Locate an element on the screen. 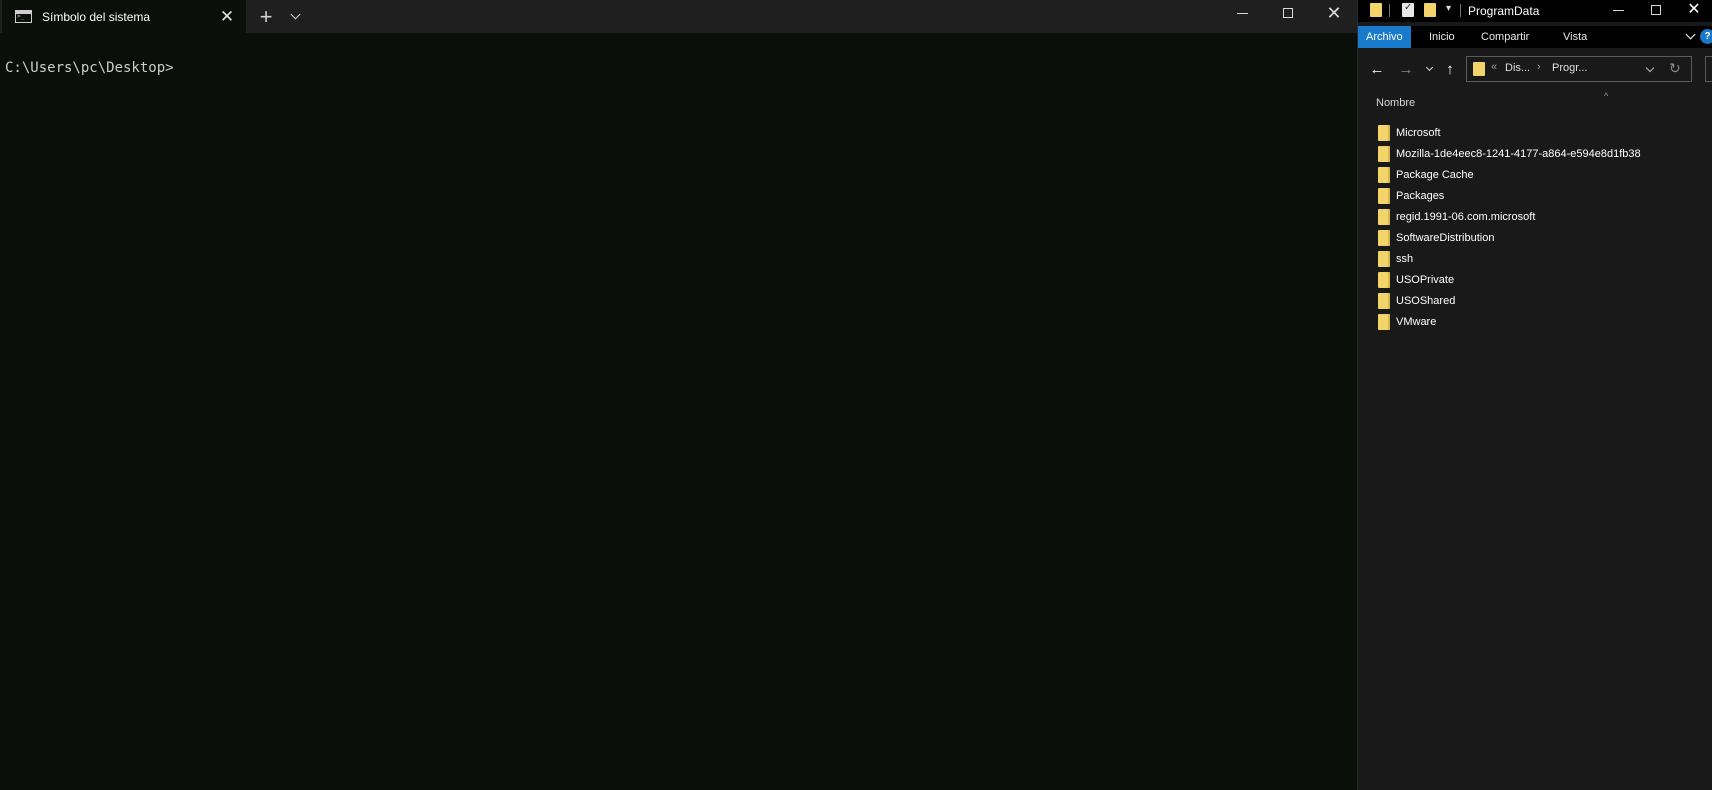 The width and height of the screenshot is (1712, 790). search-box is located at coordinates (1708, 69).